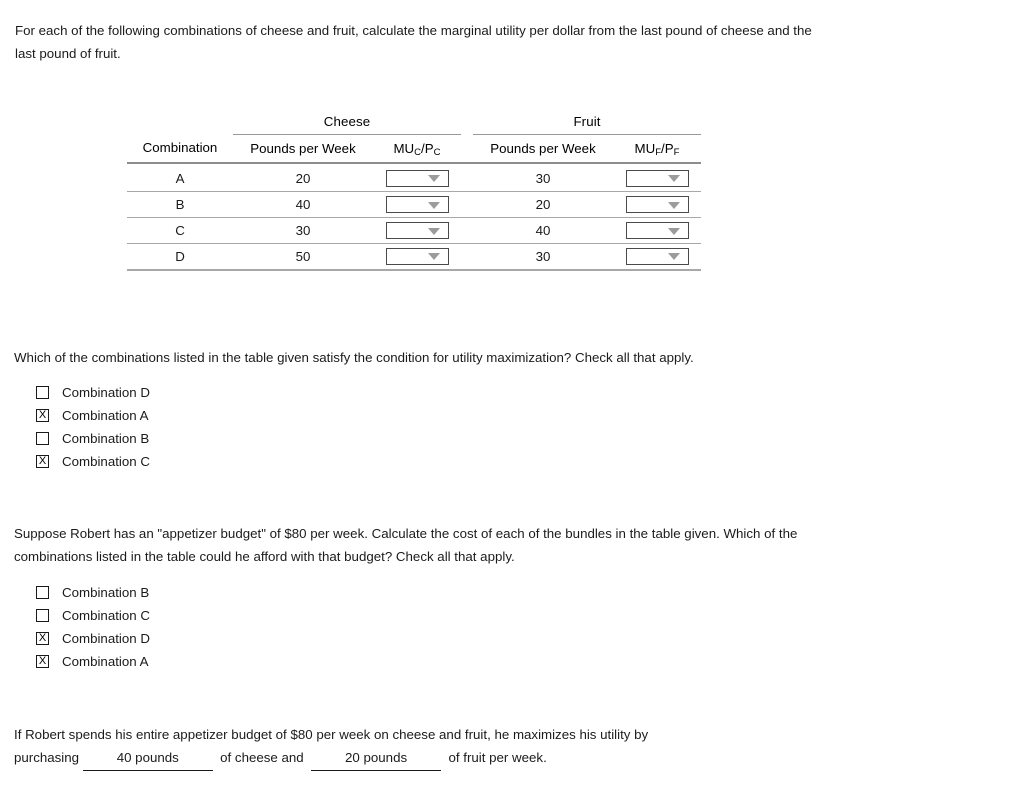 The image size is (1024, 804). Describe the element at coordinates (180, 178) in the screenshot. I see `cell-combination: A` at that location.